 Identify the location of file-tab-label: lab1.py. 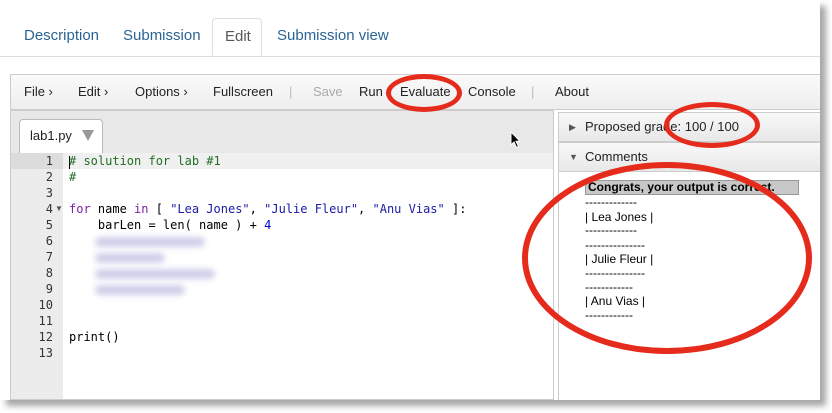
(51, 135).